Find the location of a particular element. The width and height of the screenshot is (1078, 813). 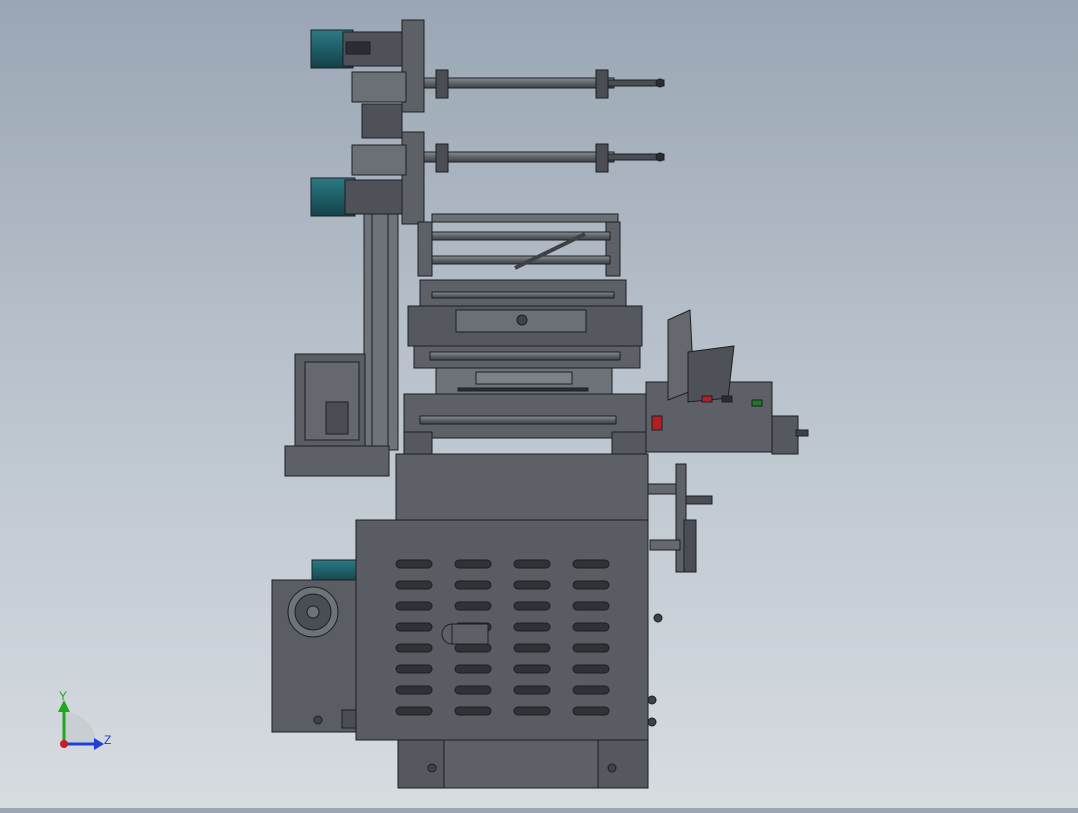

base is located at coordinates (523, 764).